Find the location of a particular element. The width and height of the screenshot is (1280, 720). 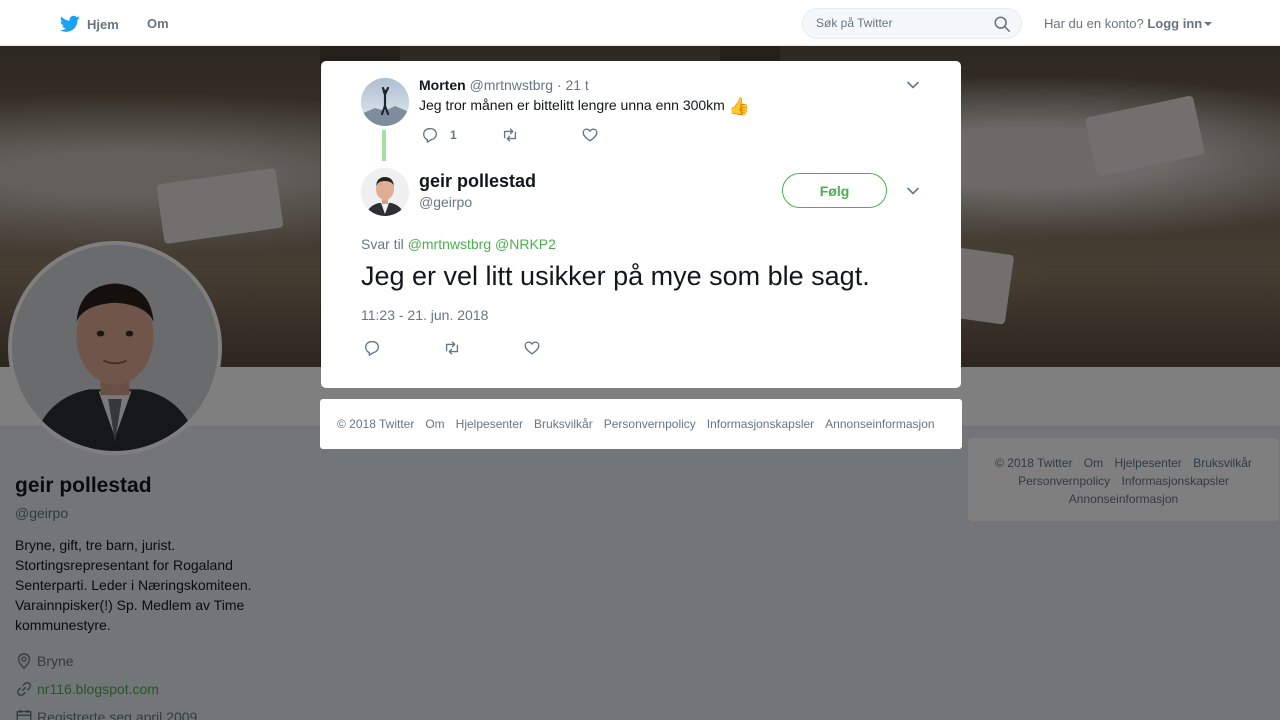

mention-link-2: @NRKP2 is located at coordinates (525, 244).